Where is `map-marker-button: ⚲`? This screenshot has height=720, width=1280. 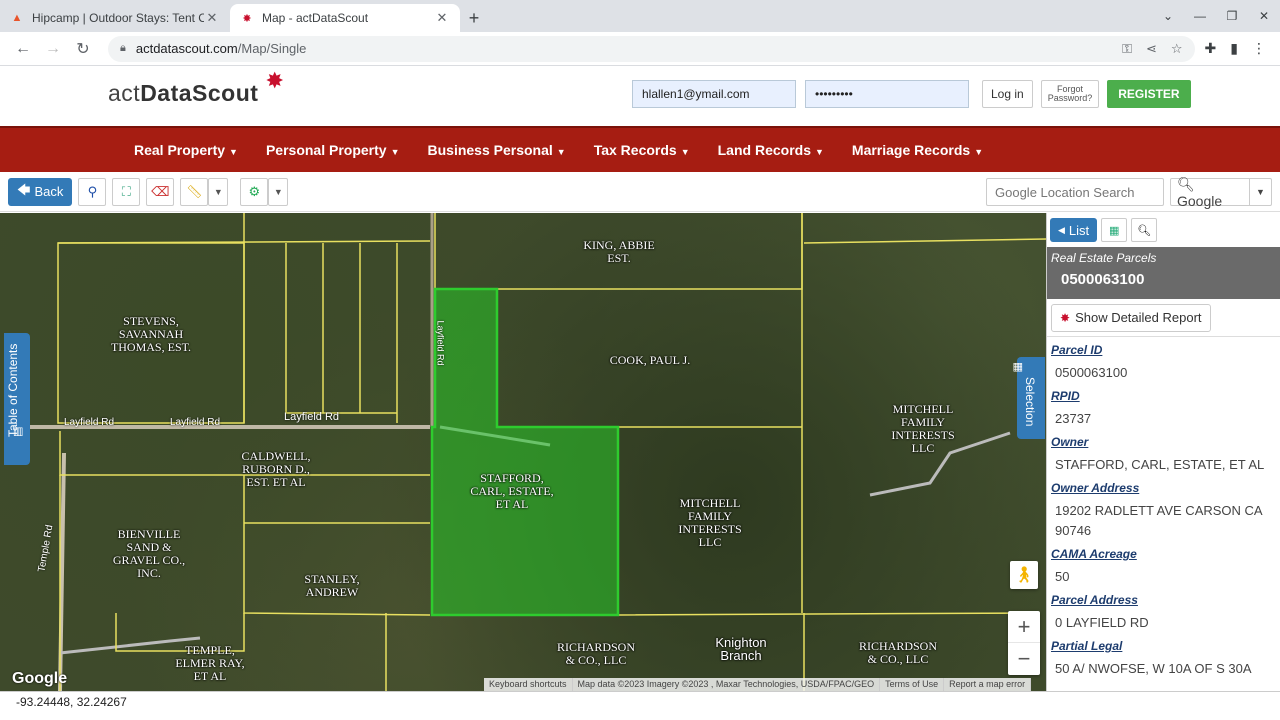 map-marker-button: ⚲ is located at coordinates (92, 191).